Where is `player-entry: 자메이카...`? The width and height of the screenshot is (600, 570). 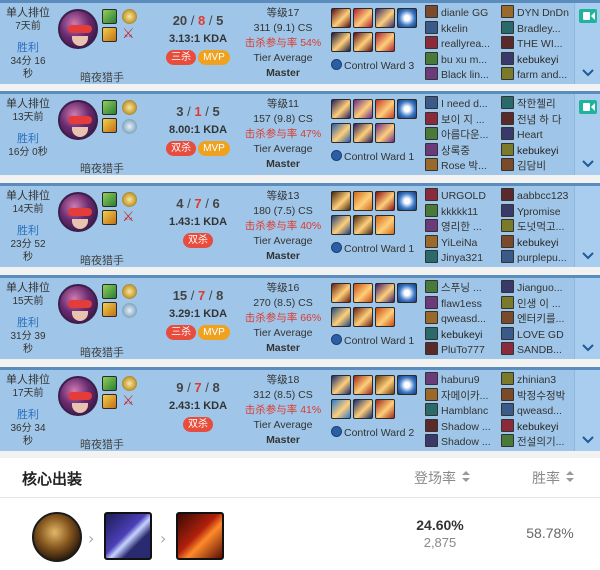
player-entry: 자메이카... is located at coordinates (461, 395).